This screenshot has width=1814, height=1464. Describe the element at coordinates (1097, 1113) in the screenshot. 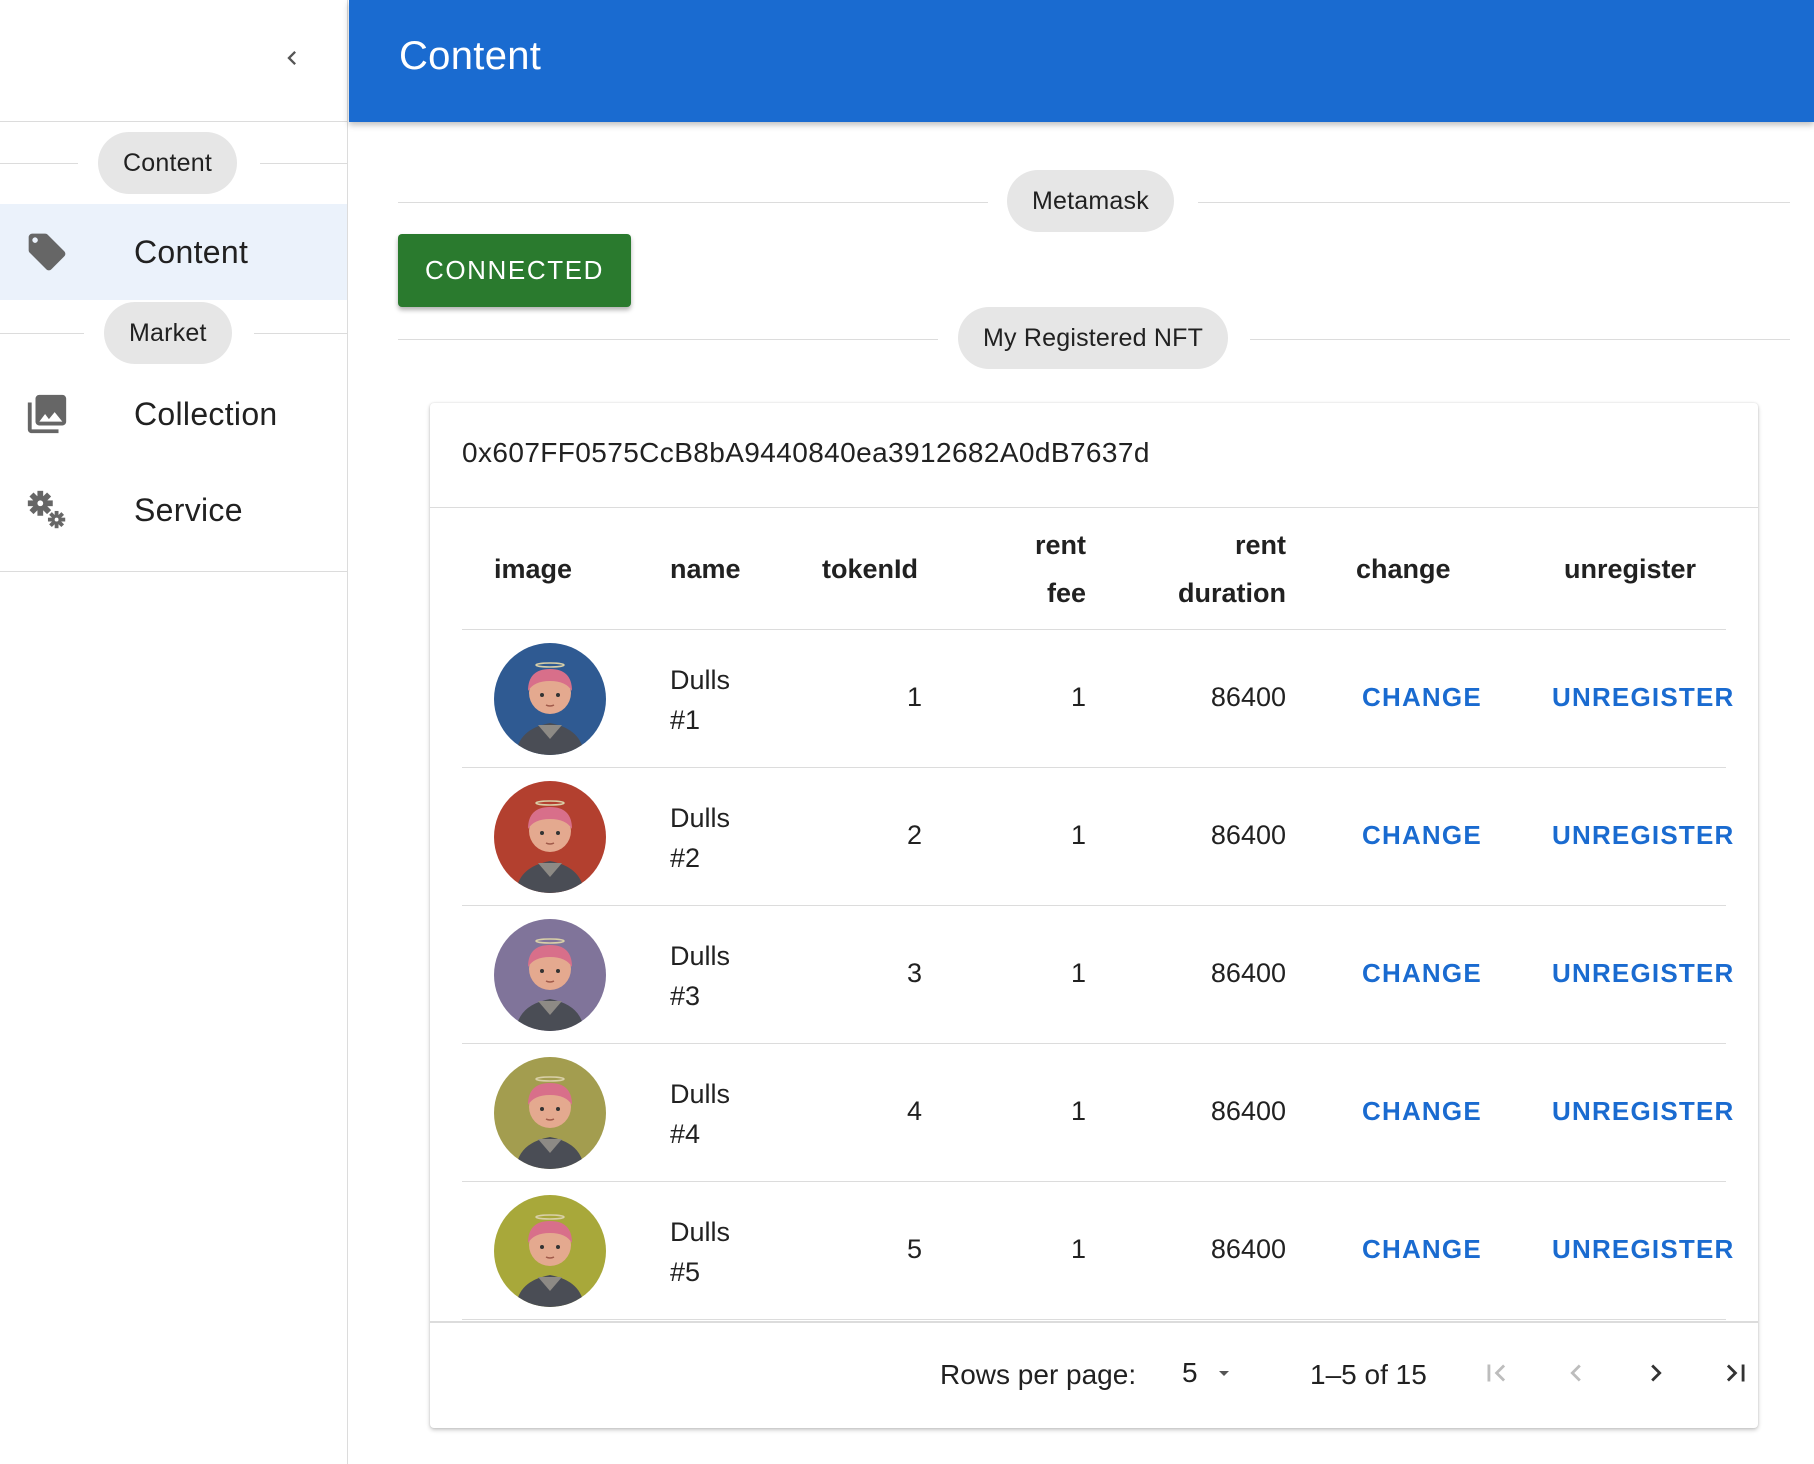

I see `table-row: Dulls #4 4 1 86400 CHANGE UNREGISTER` at that location.